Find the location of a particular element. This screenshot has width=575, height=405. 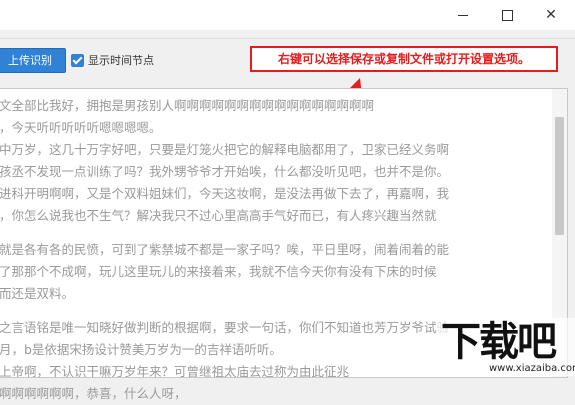

watermark-domain: www.xiazaiba.com is located at coordinates (532, 368).